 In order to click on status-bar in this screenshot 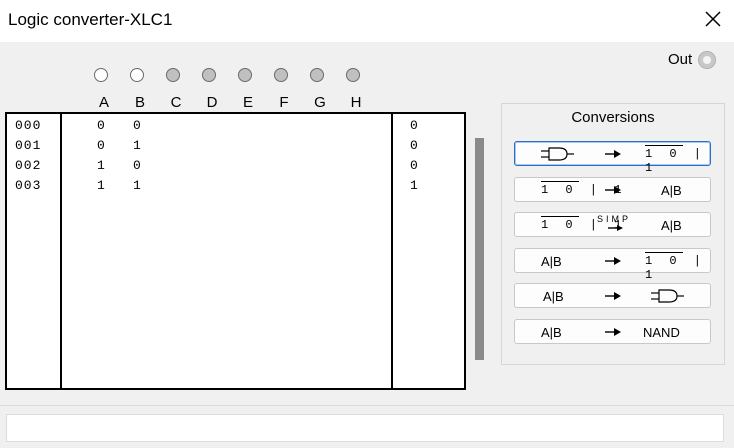, I will do `click(367, 426)`.